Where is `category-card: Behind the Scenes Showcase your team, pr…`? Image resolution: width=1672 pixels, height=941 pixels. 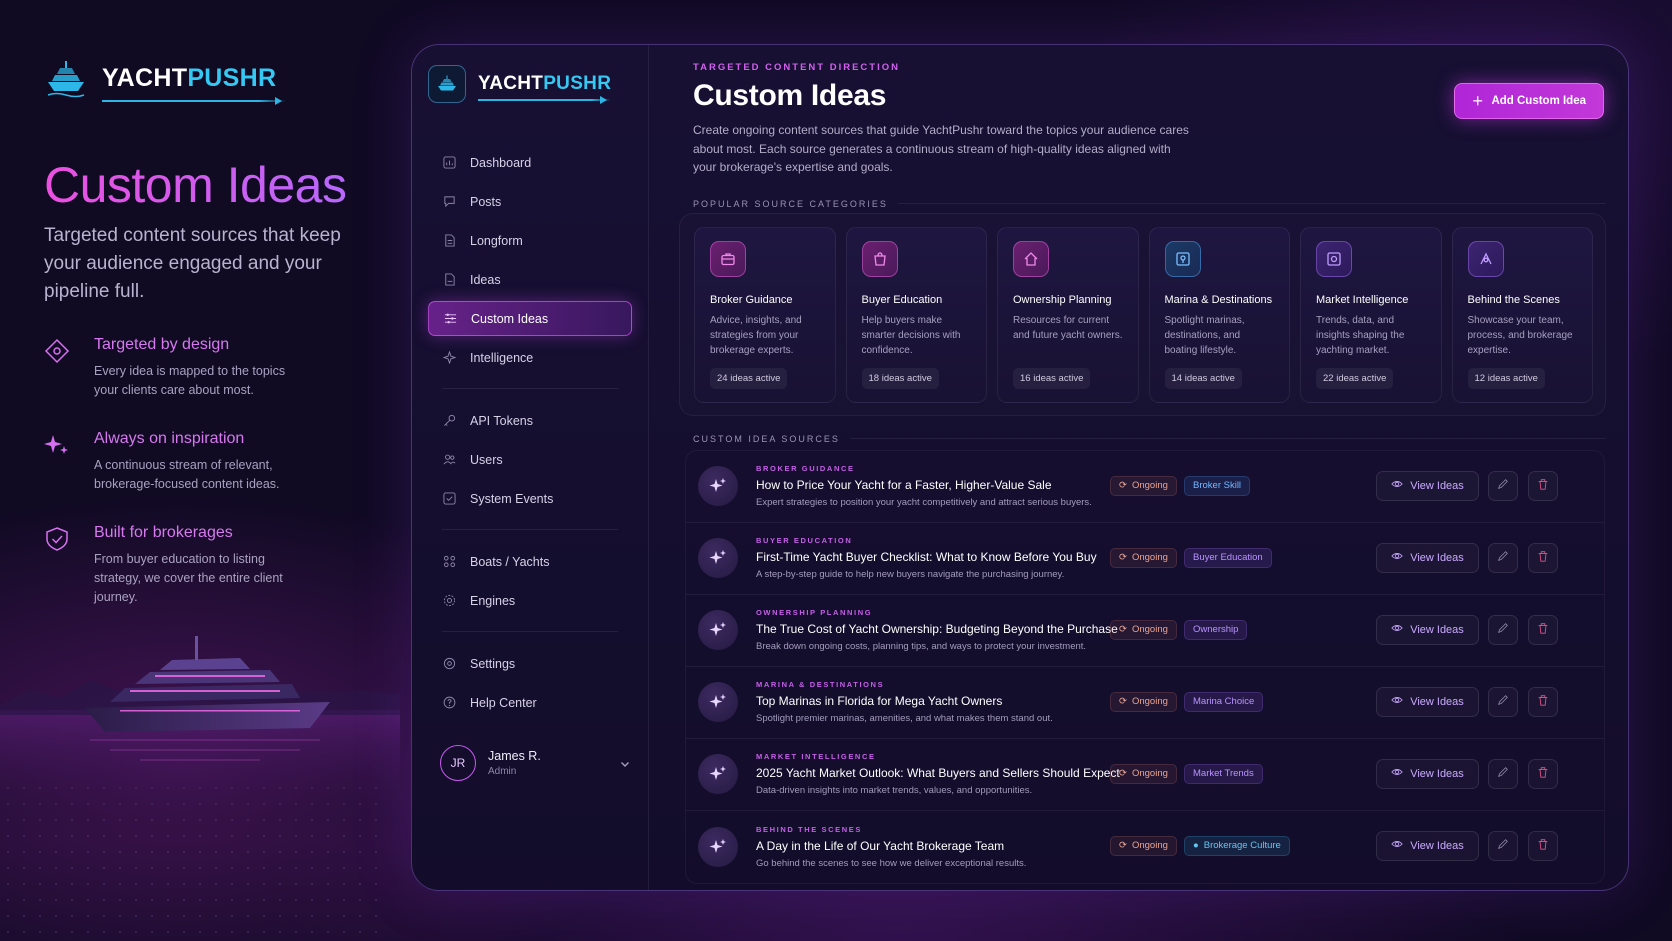 category-card: Behind the Scenes Showcase your team, pr… is located at coordinates (1522, 314).